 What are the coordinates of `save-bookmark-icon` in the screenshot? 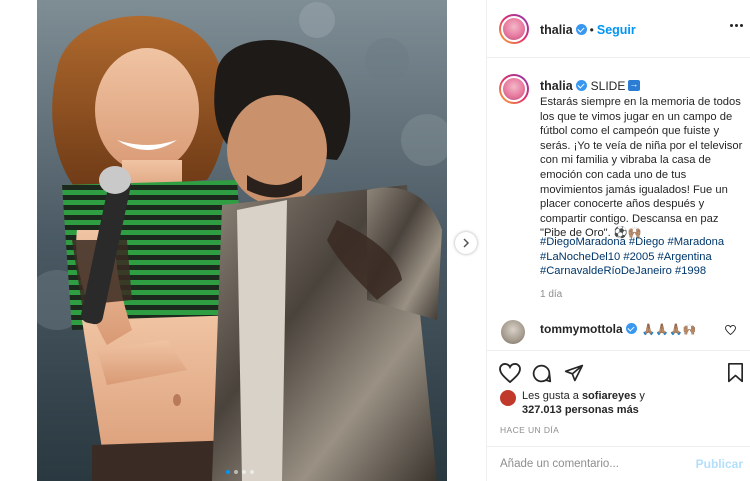 It's located at (735, 373).